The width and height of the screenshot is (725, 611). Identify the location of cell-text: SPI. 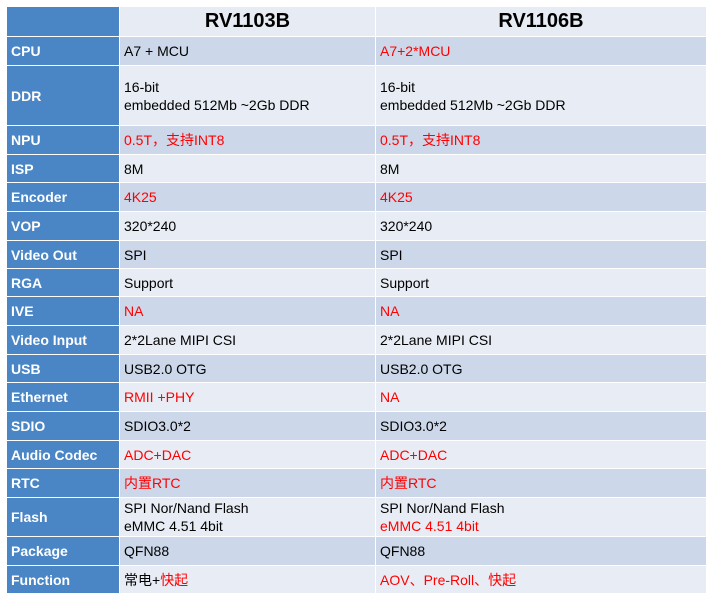
(391, 254).